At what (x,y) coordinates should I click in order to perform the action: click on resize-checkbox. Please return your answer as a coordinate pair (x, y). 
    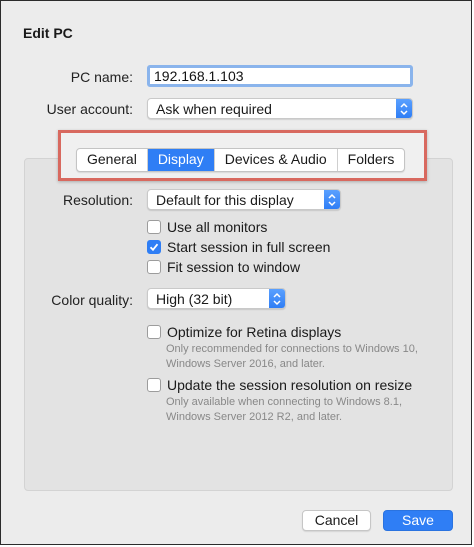
    Looking at the image, I should click on (154, 385).